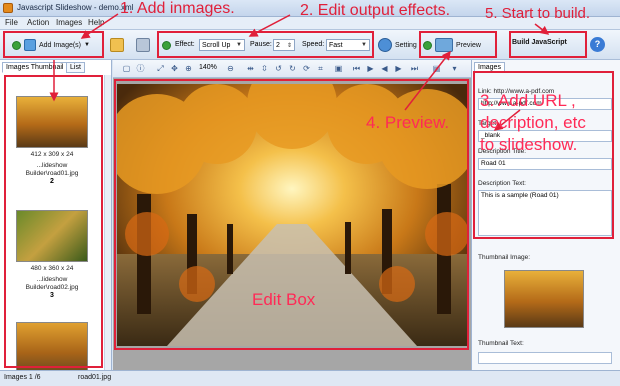  I want to click on annotation-step-2: 2. Edit output effects., so click(375, 10).